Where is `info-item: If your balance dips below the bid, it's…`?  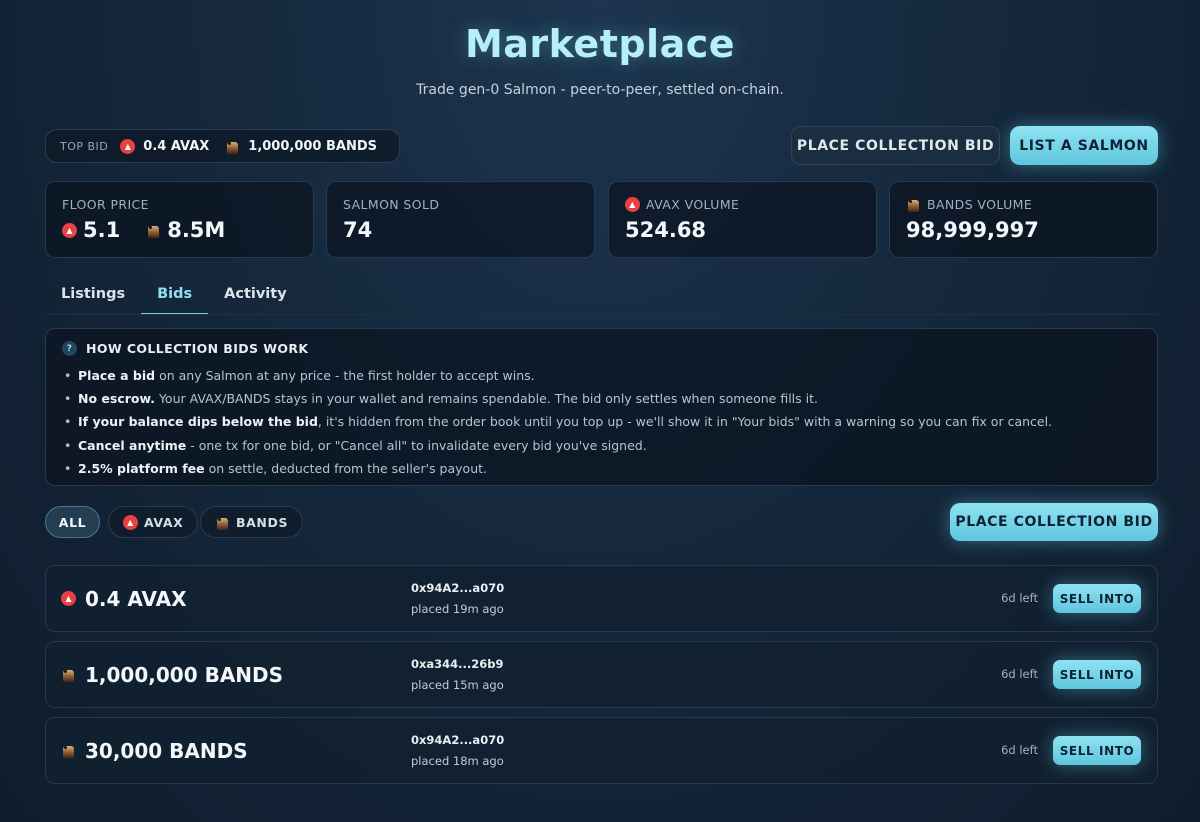
info-item: If your balance dips below the bid, it's… is located at coordinates (601, 421).